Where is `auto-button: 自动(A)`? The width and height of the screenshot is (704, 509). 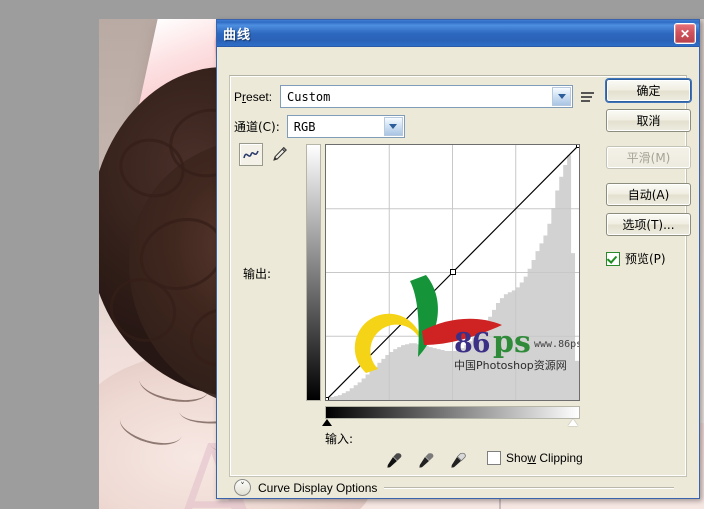
auto-button: 自动(A) is located at coordinates (648, 194).